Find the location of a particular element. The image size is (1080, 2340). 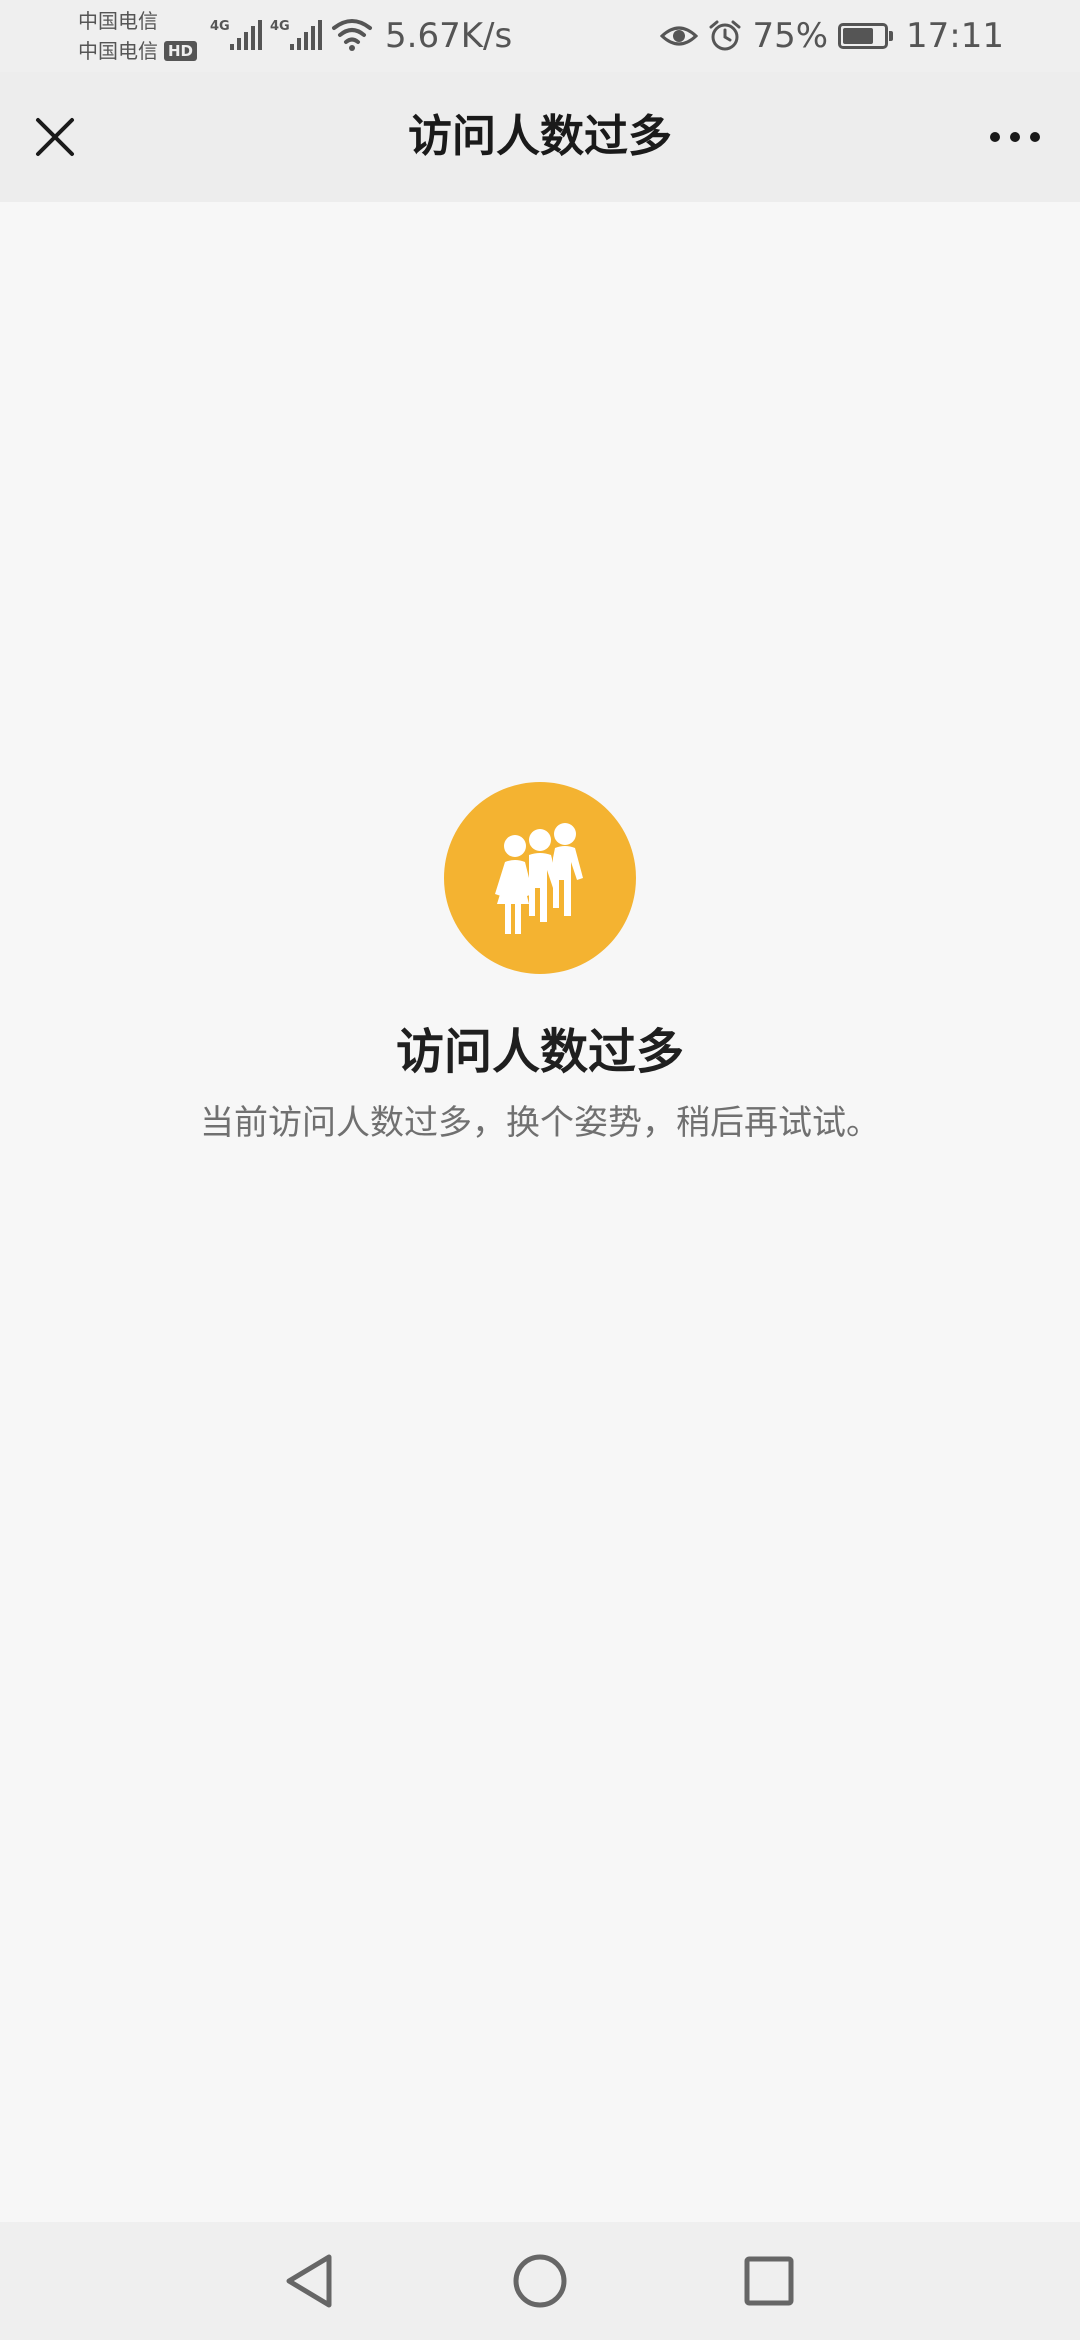

wifi-icon is located at coordinates (352, 35).